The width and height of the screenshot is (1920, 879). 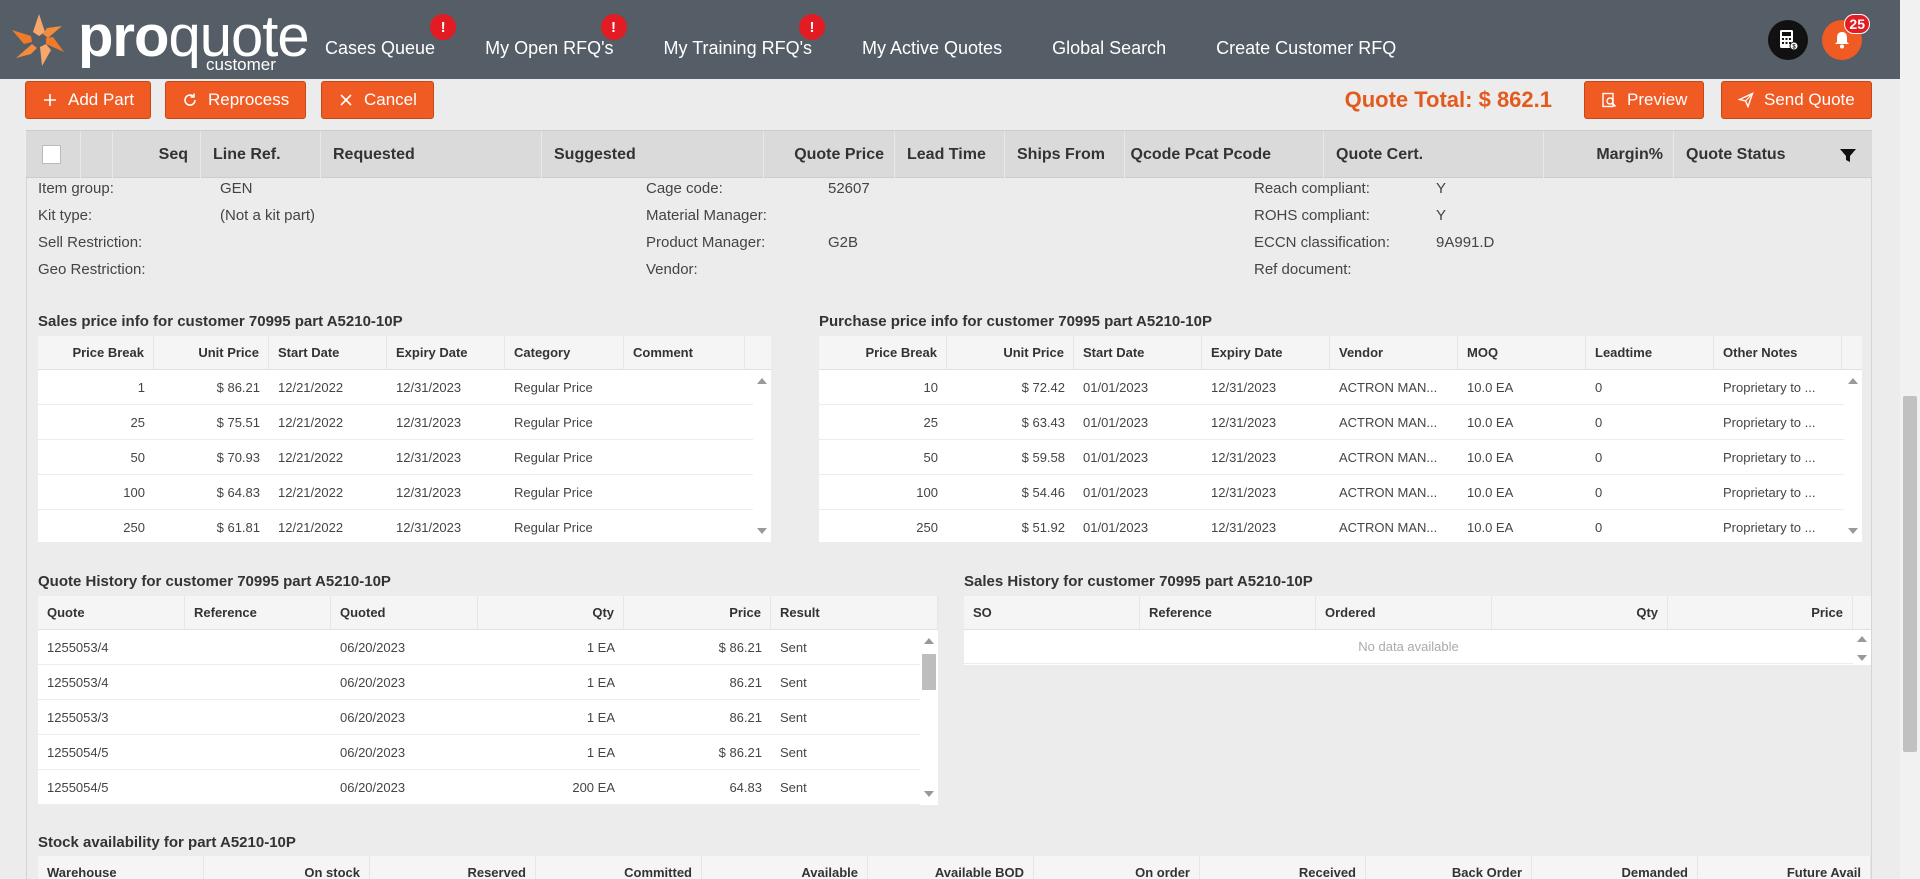 What do you see at coordinates (488, 717) in the screenshot?
I see `table-row: 1255053/3 06/20/2023 1 EA 86.21 Sent` at bounding box center [488, 717].